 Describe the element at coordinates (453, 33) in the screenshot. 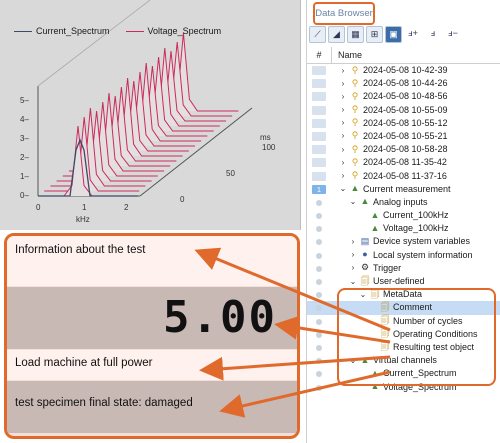

I see `curve-remove-icon: ⅎ−` at that location.